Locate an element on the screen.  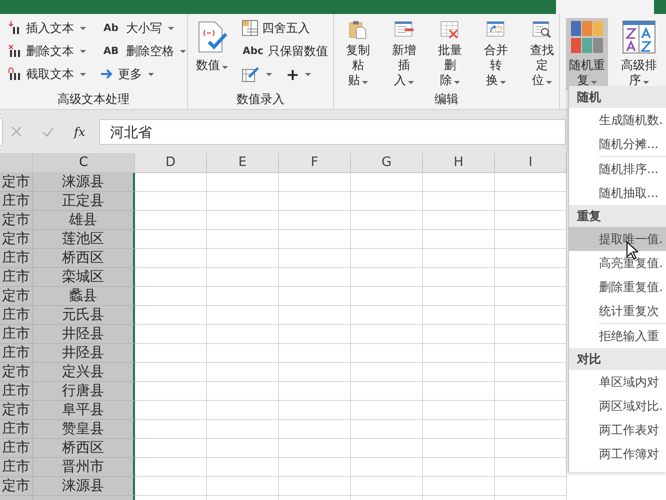
column-header: D is located at coordinates (171, 163).